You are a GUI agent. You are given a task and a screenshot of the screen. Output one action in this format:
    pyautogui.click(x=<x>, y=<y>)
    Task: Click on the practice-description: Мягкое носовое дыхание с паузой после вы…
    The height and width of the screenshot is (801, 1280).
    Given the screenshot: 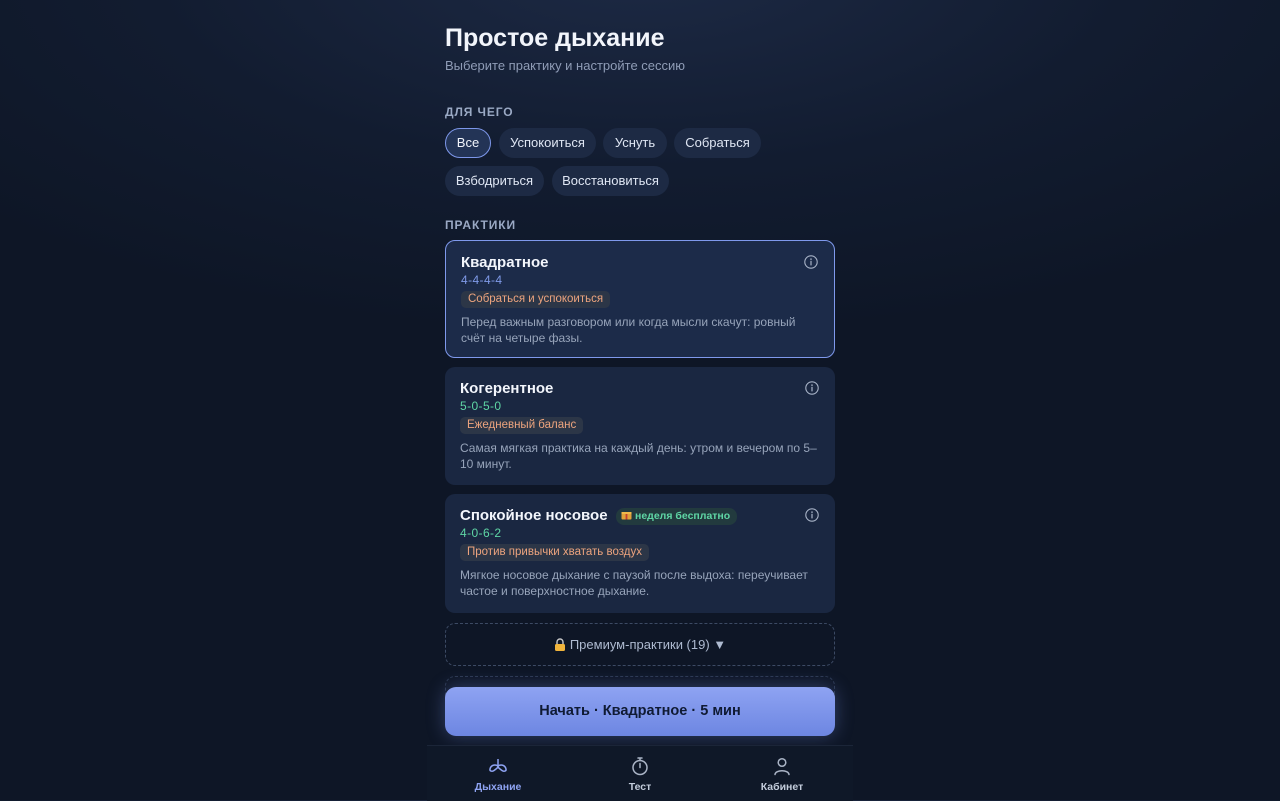 What is the action you would take?
    pyautogui.click(x=634, y=583)
    